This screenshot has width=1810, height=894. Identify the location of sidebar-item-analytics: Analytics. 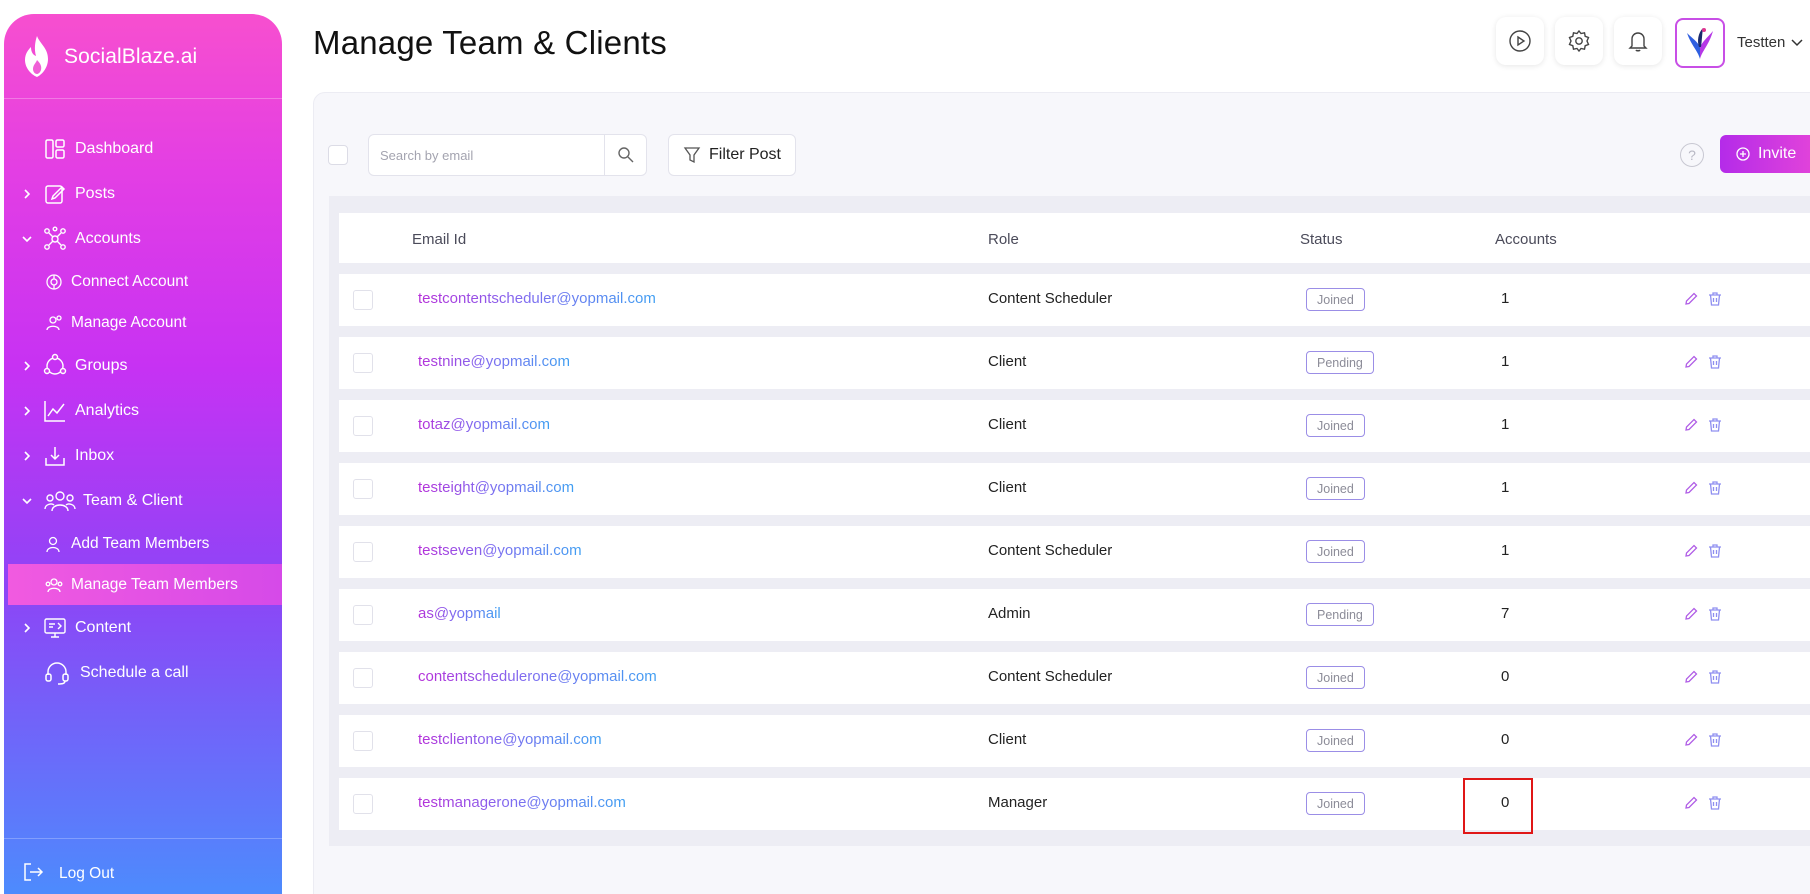
(143, 410).